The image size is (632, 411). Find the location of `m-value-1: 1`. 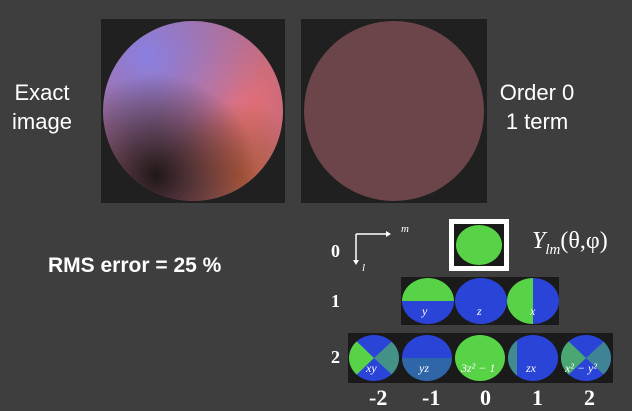

m-value-1: 1 is located at coordinates (537, 397).